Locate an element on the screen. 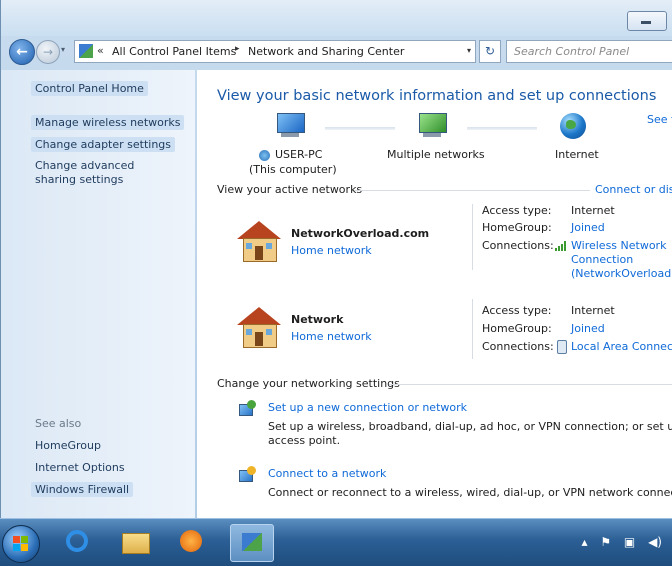 This screenshot has width=672, height=566. taskbar: ▴ ⚑ ▣ ◀) is located at coordinates (336, 542).